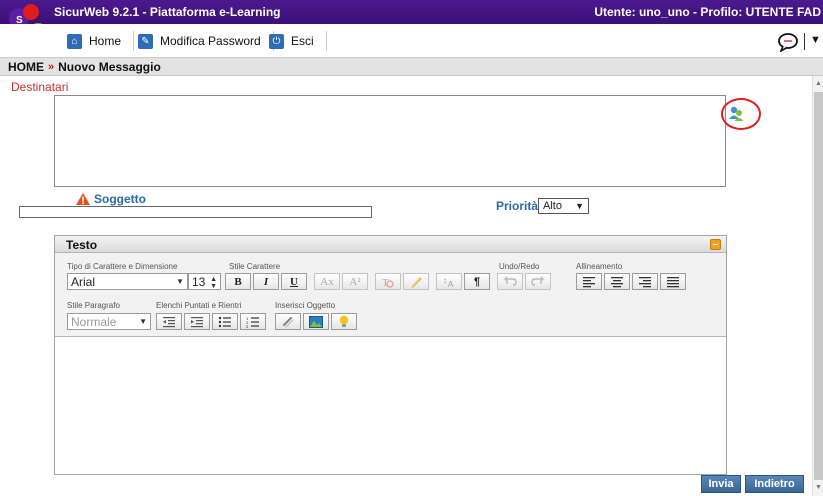 The image size is (823, 496). What do you see at coordinates (167, 12) in the screenshot?
I see `app-title: SicurWeb 9.2.1 - Piattaforma e-Learning` at bounding box center [167, 12].